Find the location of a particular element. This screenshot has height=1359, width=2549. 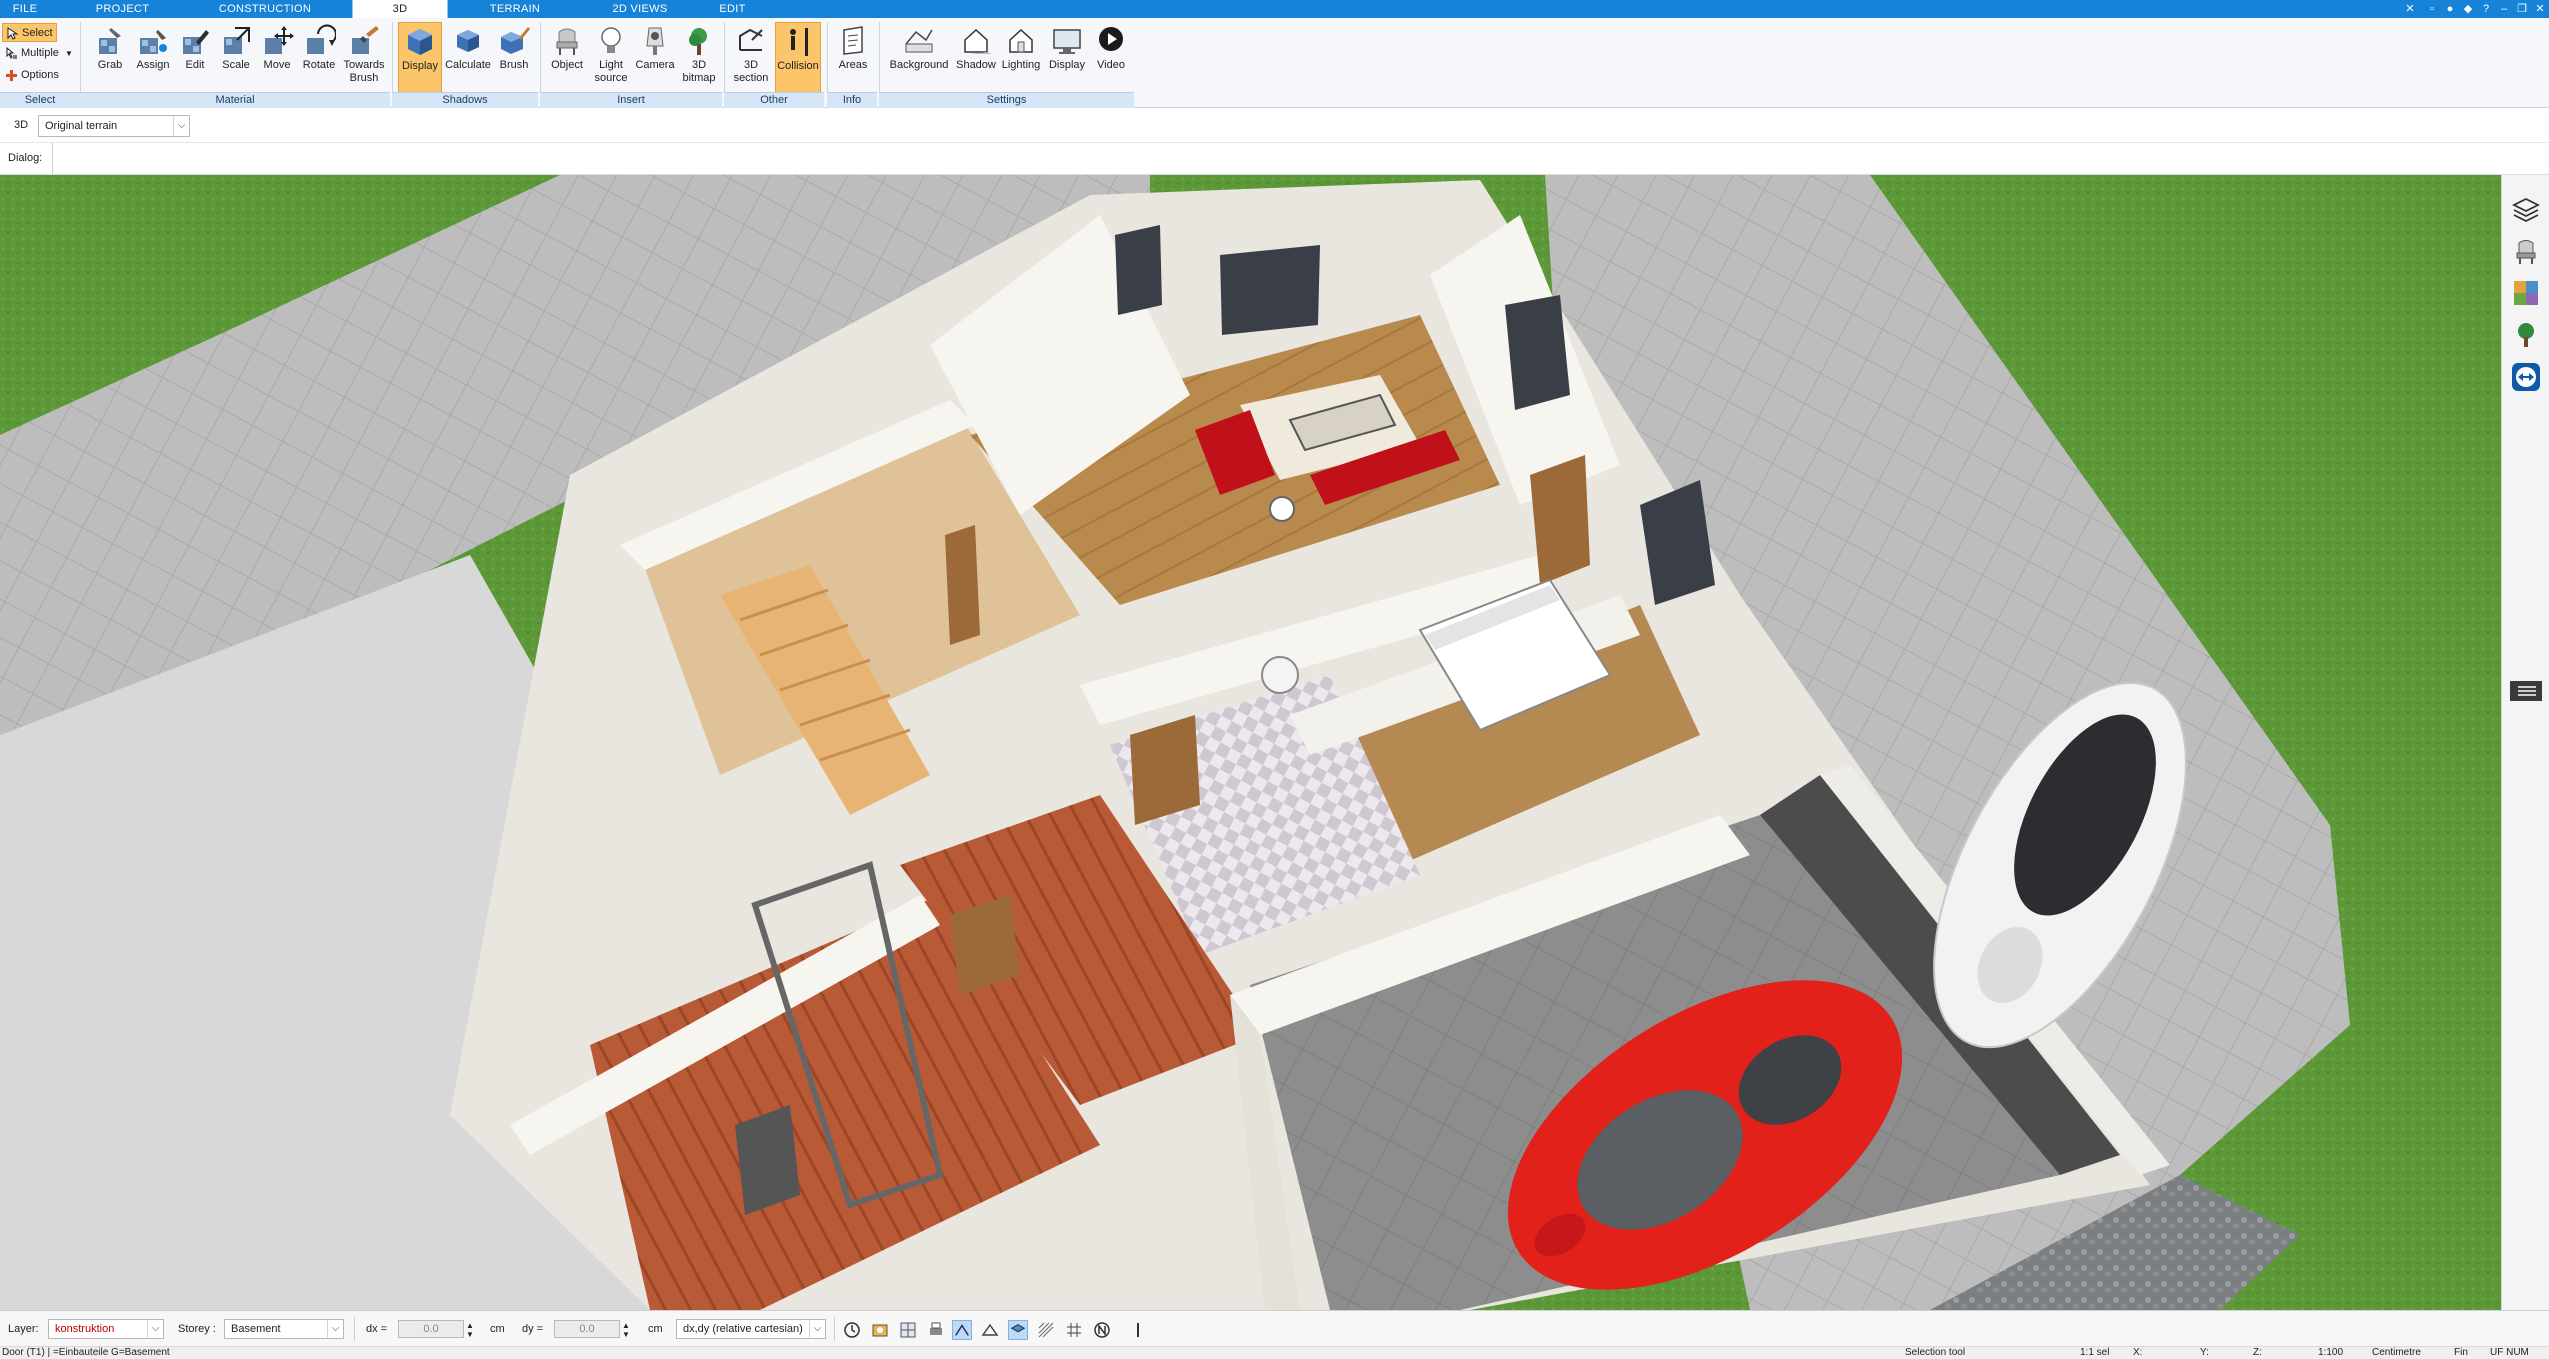

insert-3d-bitmap-button: 3D bitmap is located at coordinates (699, 59).